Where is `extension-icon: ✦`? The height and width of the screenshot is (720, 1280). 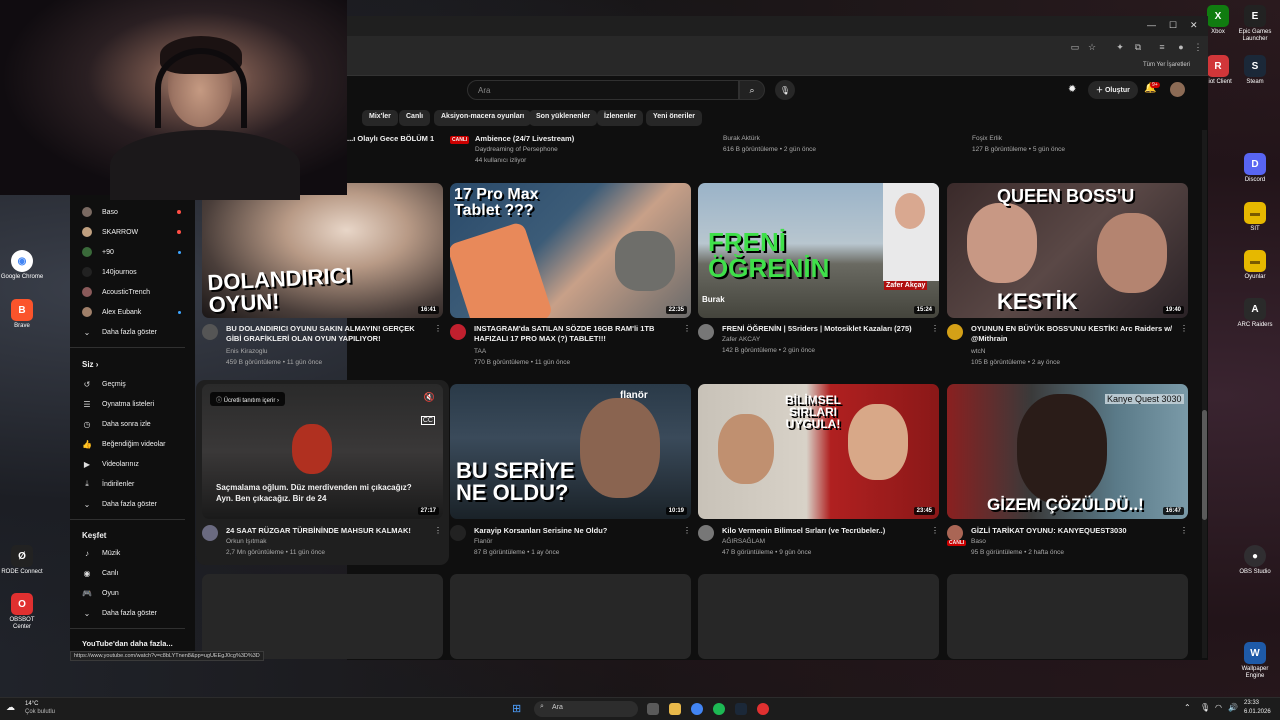
extension-icon: ✦ is located at coordinates (1120, 47).